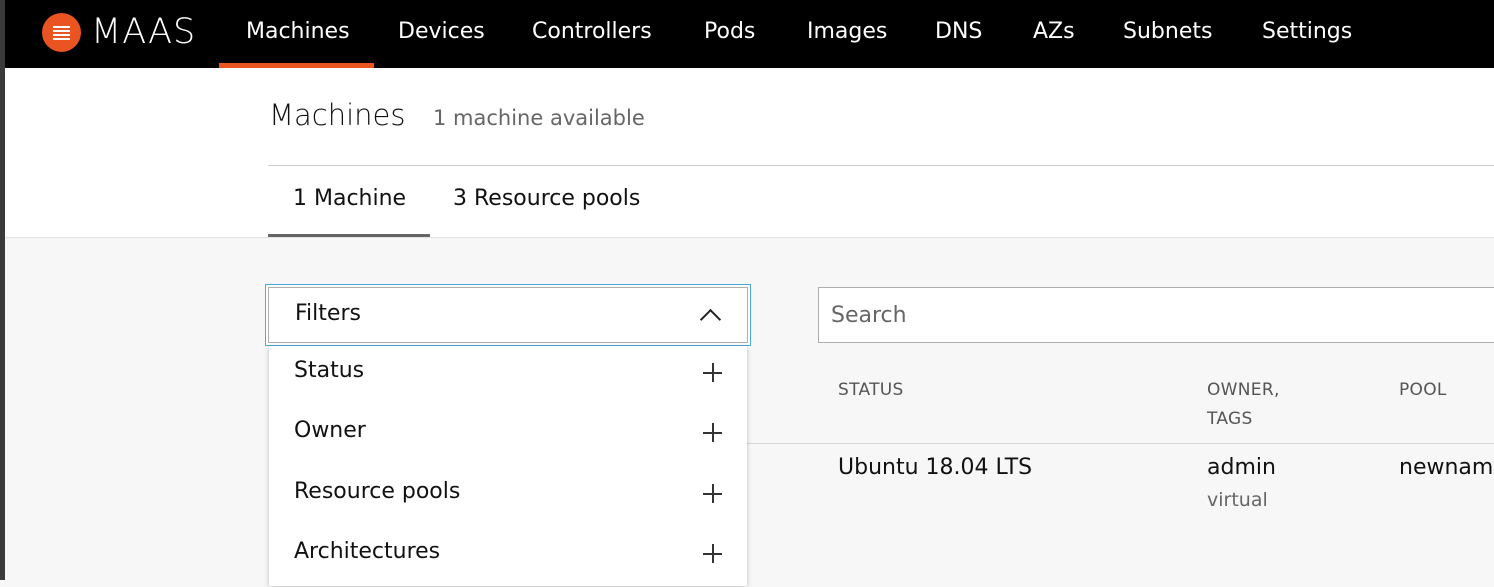 The height and width of the screenshot is (587, 1494). I want to click on nav-item-controllers: Controllers, so click(592, 34).